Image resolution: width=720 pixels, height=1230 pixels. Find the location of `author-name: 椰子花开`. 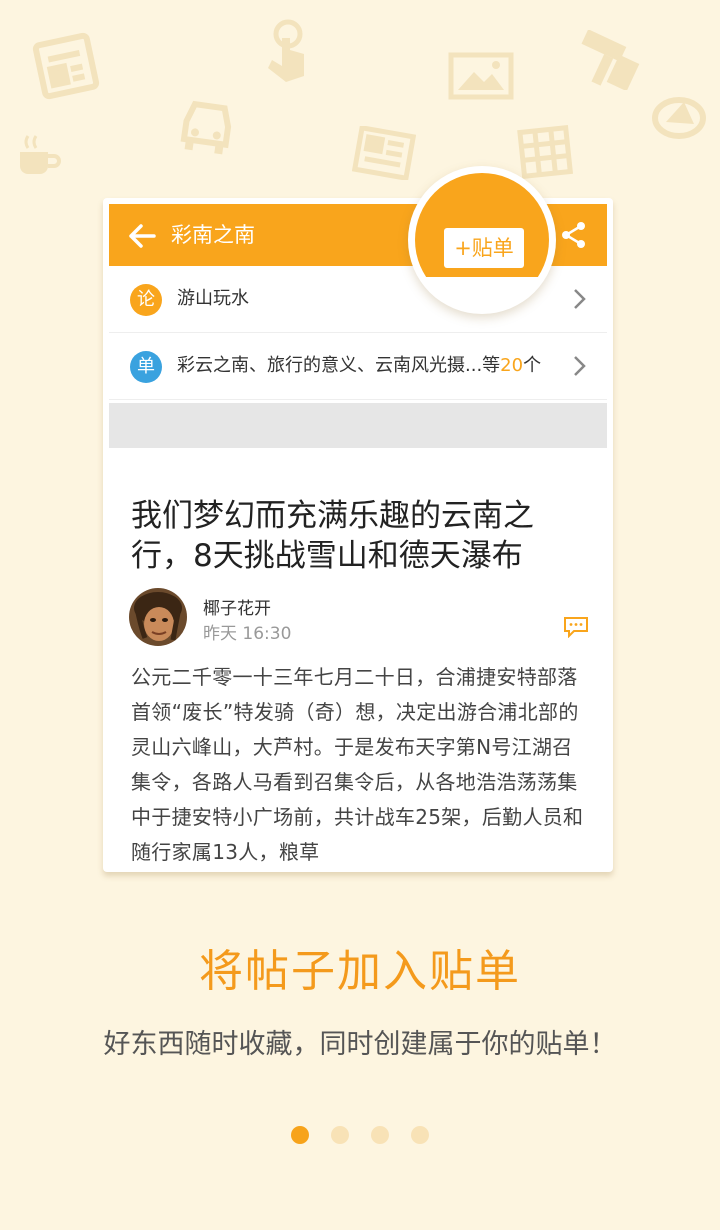

author-name: 椰子花开 is located at coordinates (237, 606).